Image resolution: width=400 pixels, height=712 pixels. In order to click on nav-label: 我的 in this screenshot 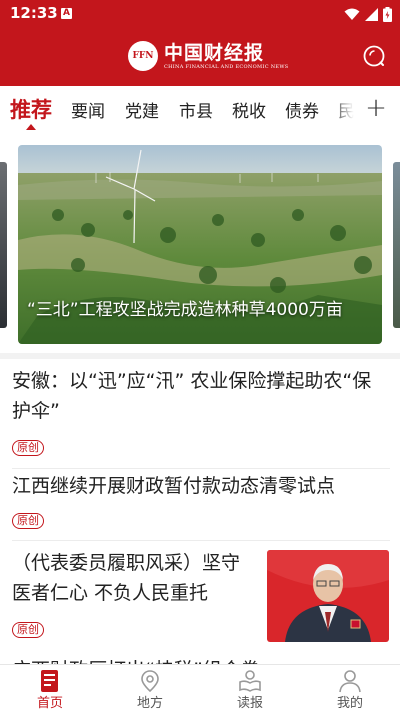, I will do `click(349, 703)`.